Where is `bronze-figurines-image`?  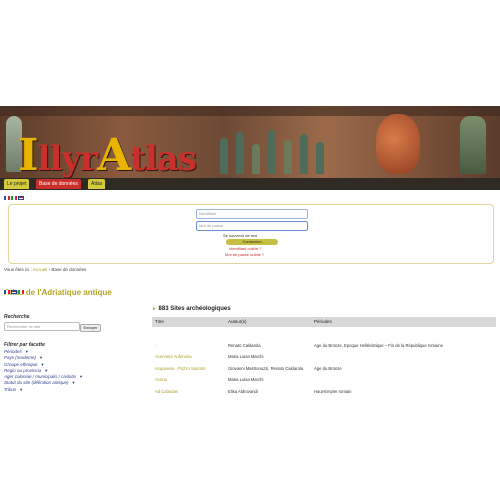
bronze-figurines-image is located at coordinates (275, 149).